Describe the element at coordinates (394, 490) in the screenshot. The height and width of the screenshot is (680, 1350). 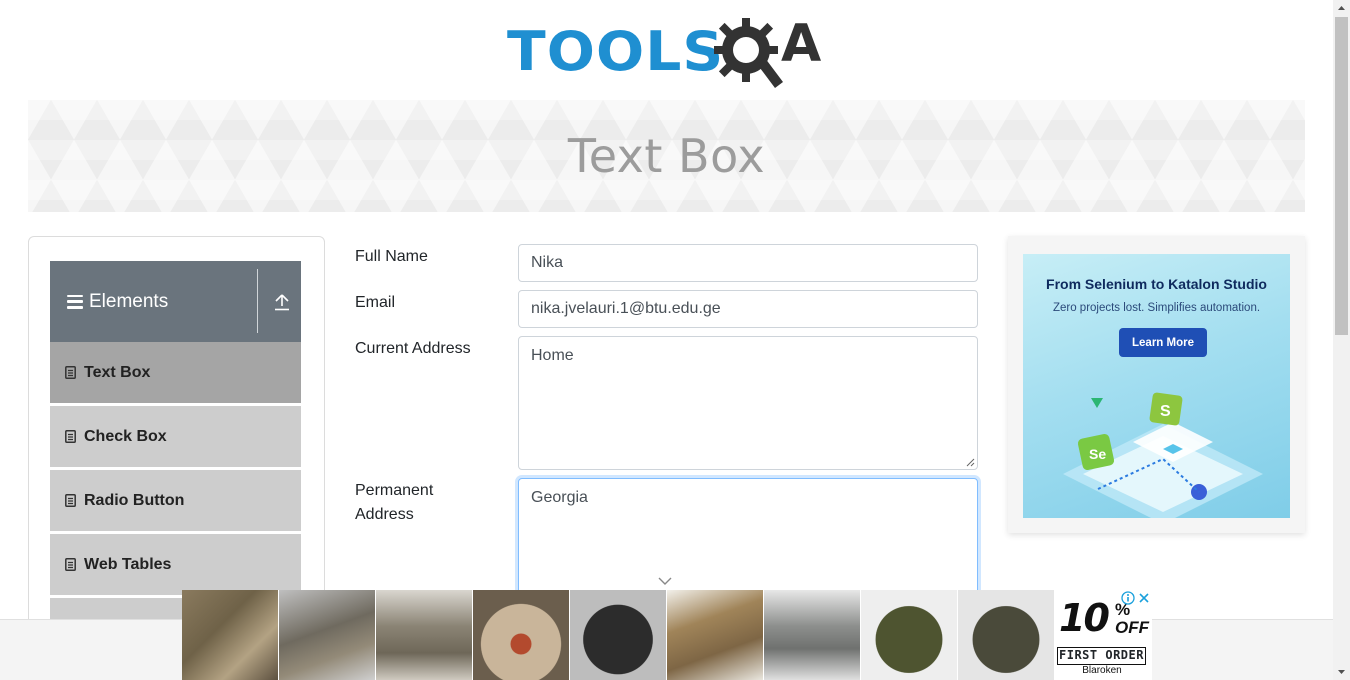
I see `permanent-address-label-line1: Permanent` at that location.